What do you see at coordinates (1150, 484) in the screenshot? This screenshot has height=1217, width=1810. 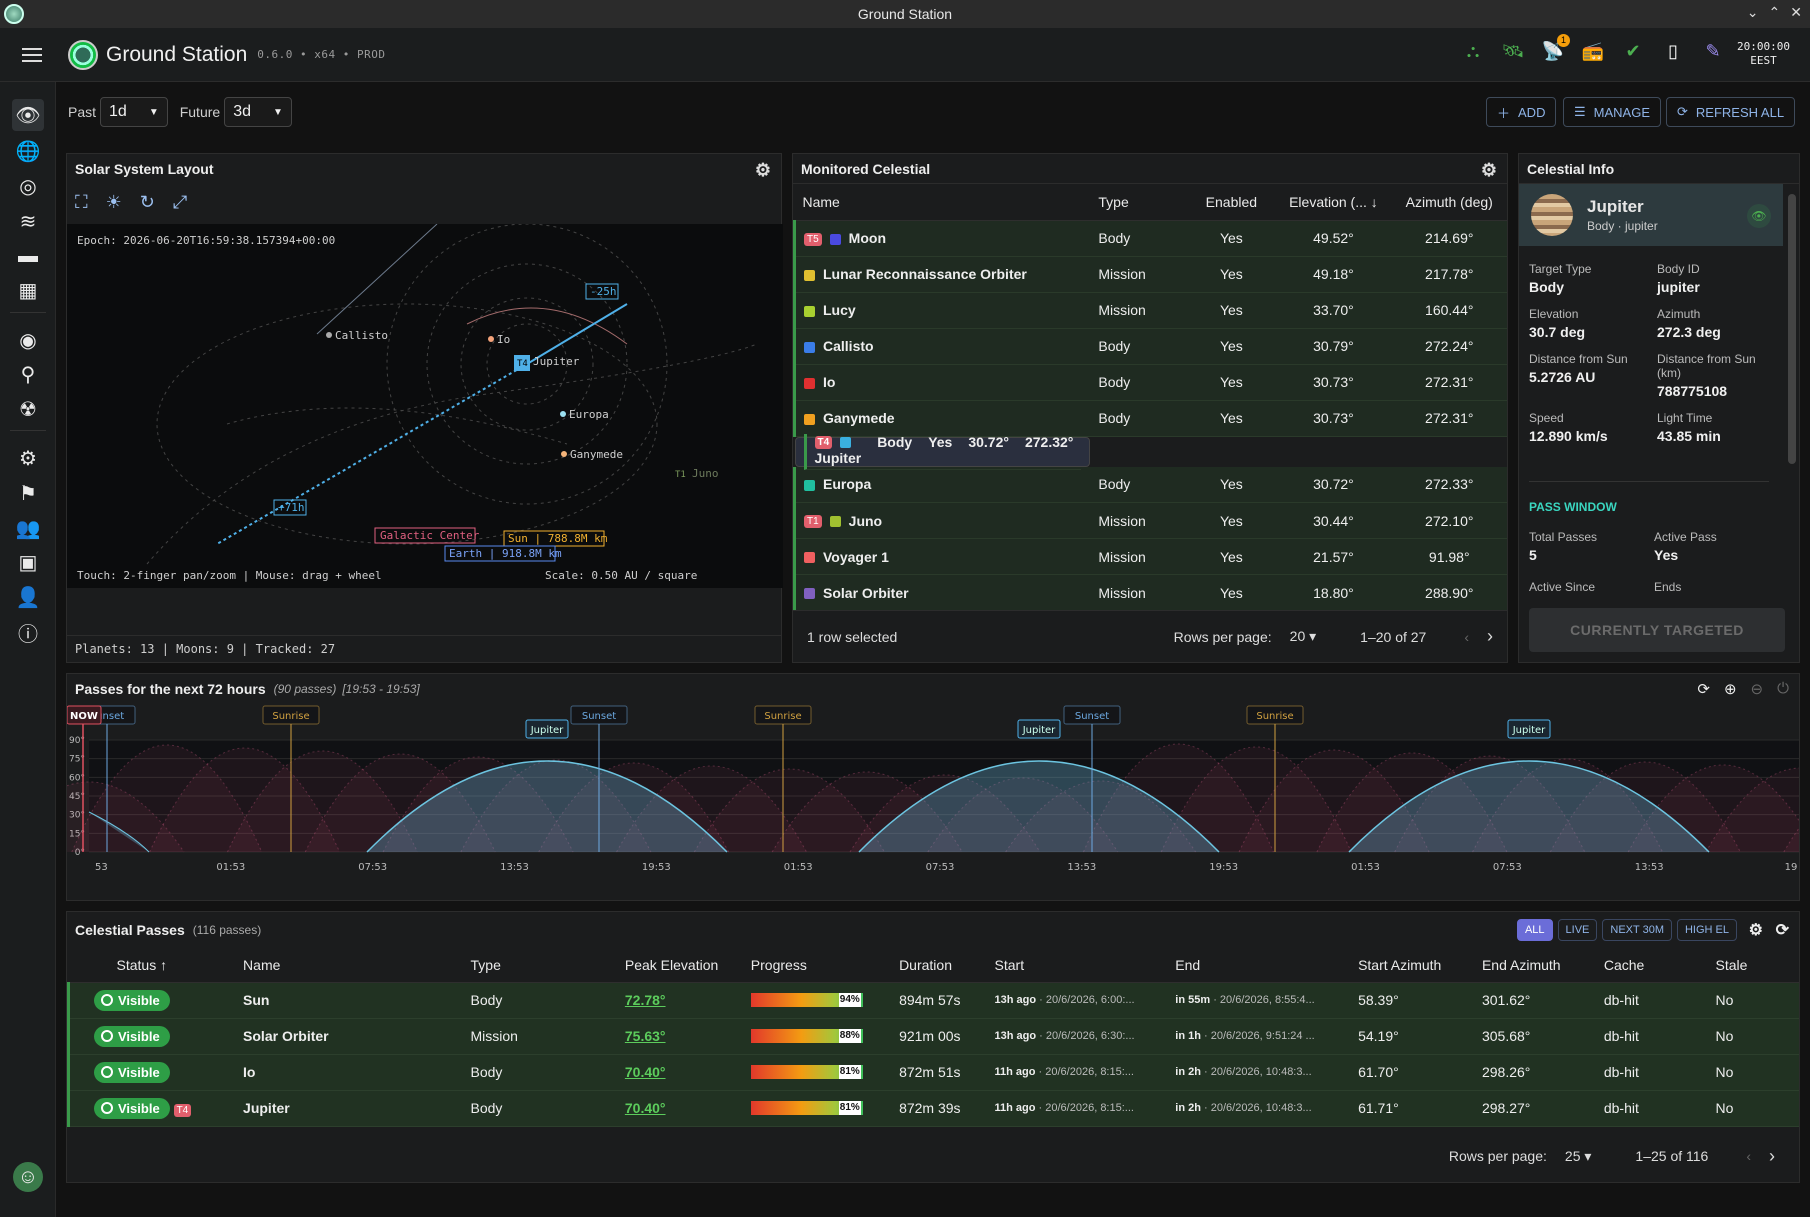 I see `table-row: Europa Body Yes 30.72° 272.33°` at bounding box center [1150, 484].